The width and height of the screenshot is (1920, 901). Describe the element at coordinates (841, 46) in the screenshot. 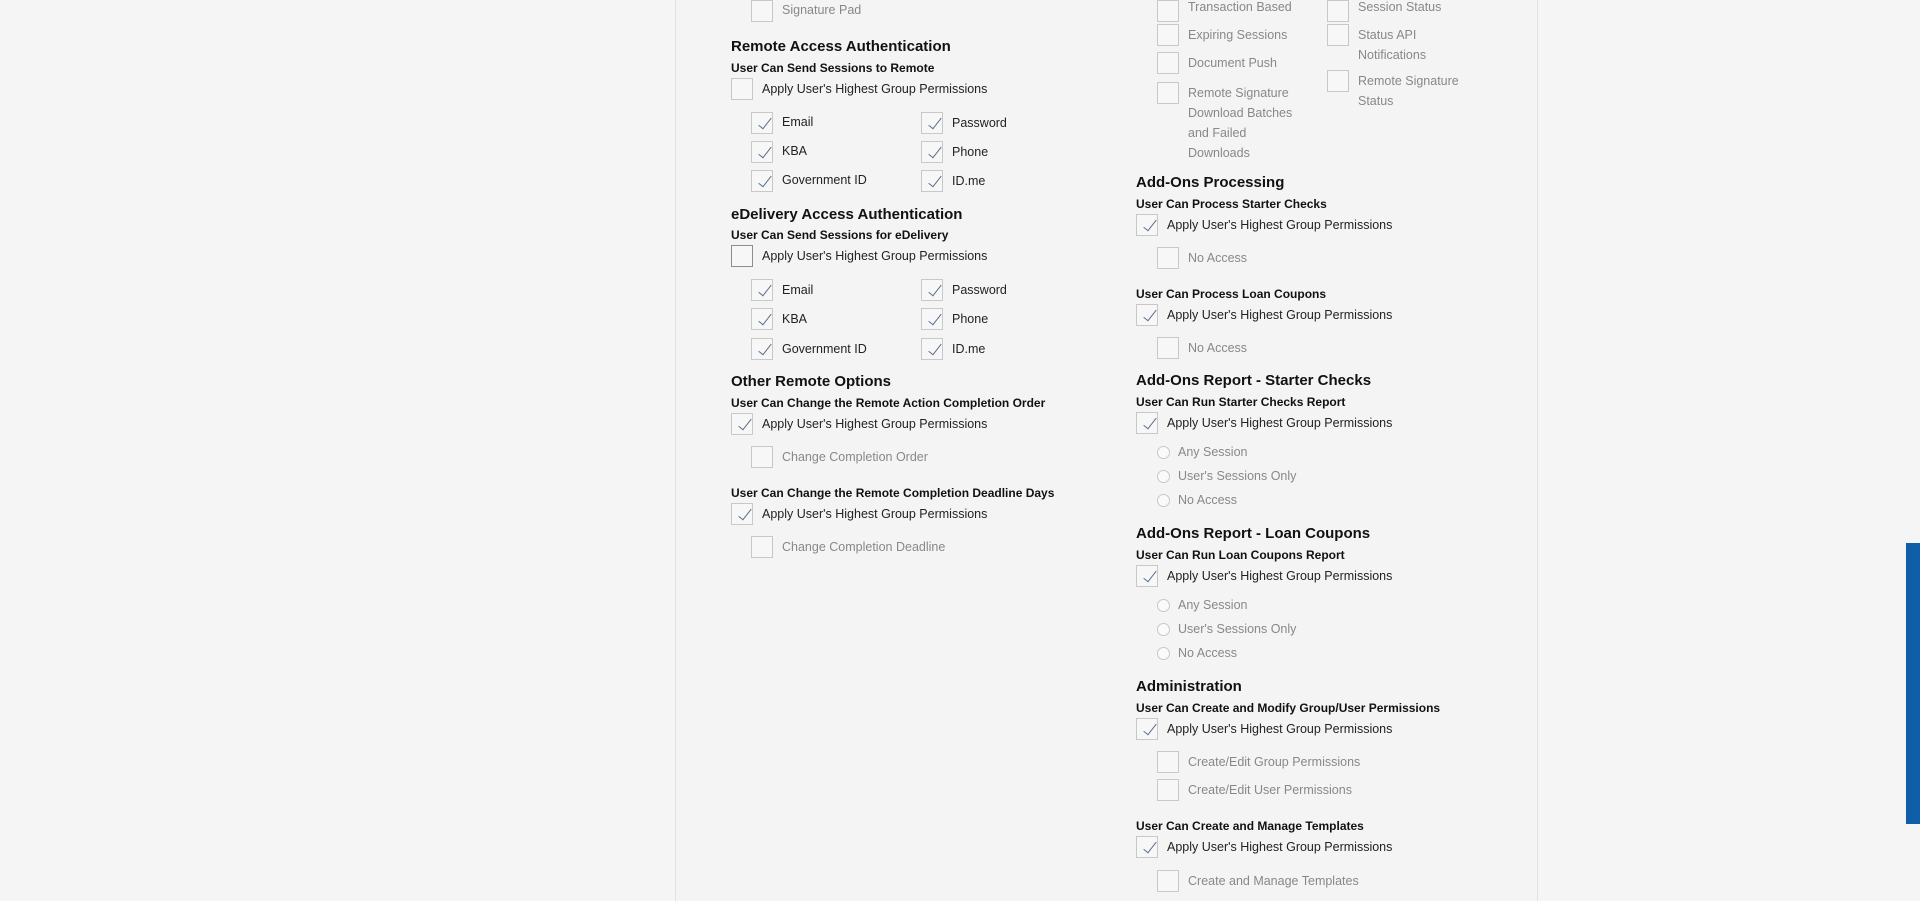

I see `remote-access-title: Remote Access Authentication` at that location.